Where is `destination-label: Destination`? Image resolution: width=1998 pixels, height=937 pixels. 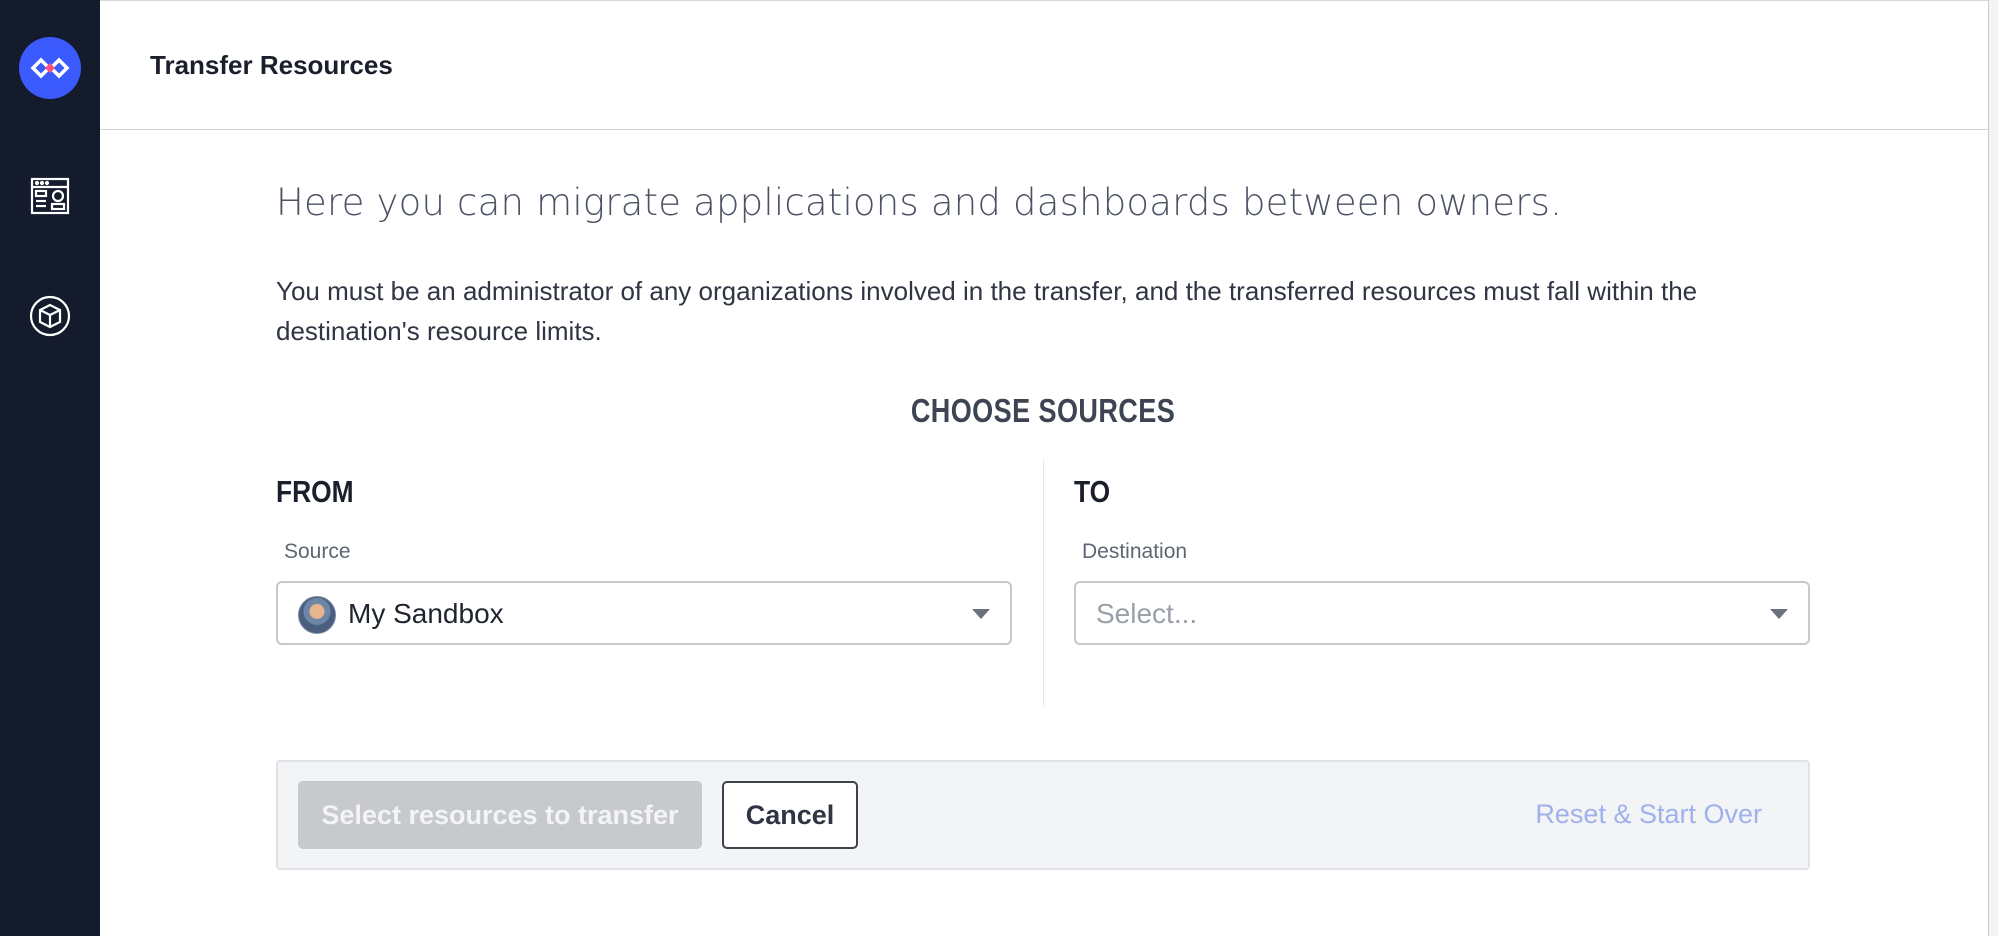
destination-label: Destination is located at coordinates (1135, 551).